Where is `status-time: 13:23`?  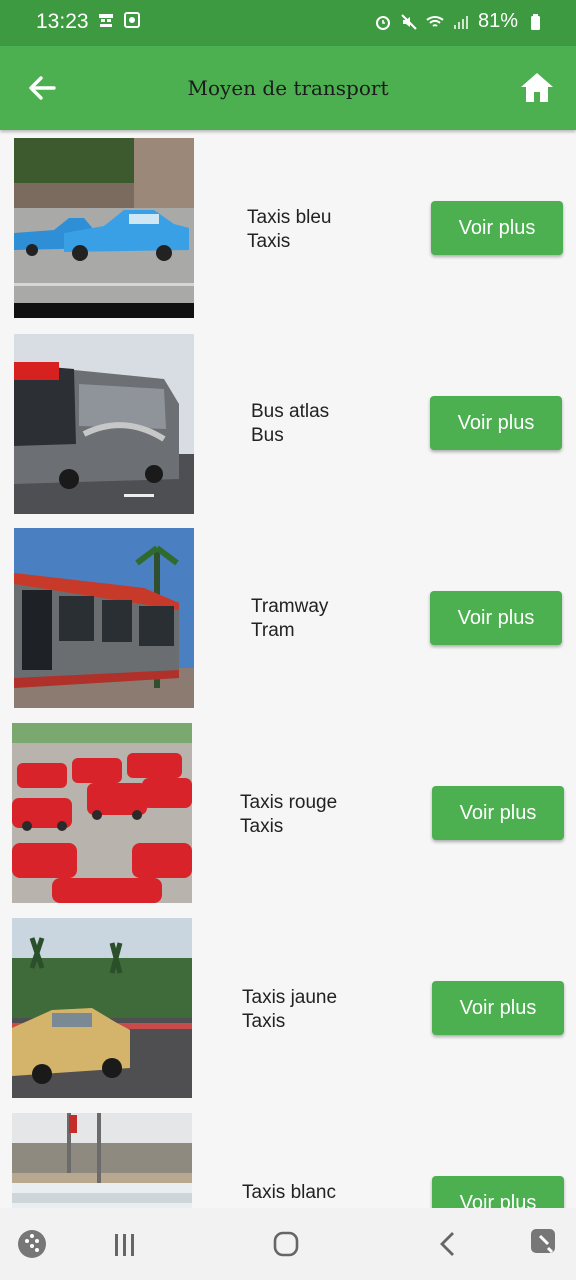
status-time: 13:23 is located at coordinates (62, 21).